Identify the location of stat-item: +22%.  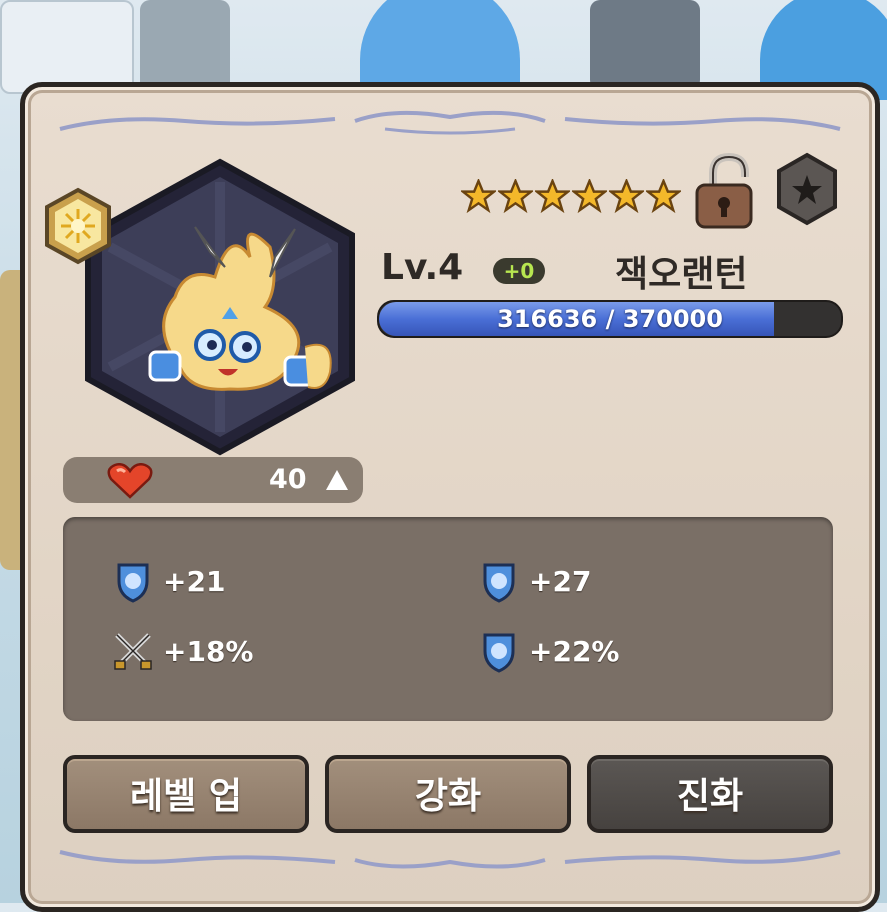
(548, 651).